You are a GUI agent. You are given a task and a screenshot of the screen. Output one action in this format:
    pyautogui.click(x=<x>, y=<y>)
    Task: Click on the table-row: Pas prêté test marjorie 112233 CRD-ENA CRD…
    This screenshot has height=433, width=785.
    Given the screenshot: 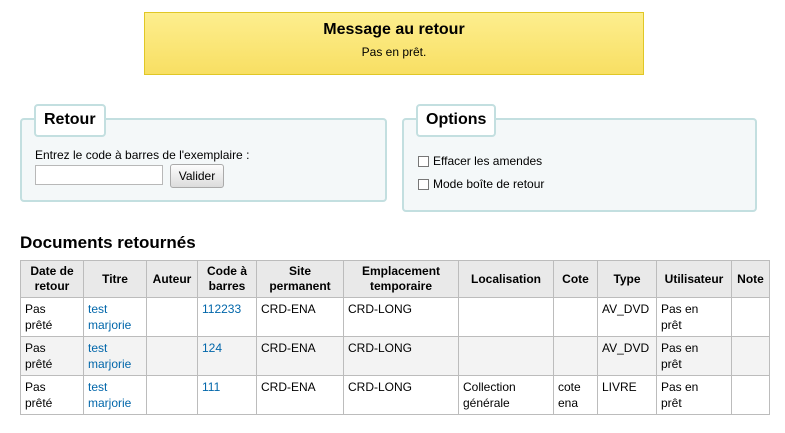 What is the action you would take?
    pyautogui.click(x=395, y=317)
    